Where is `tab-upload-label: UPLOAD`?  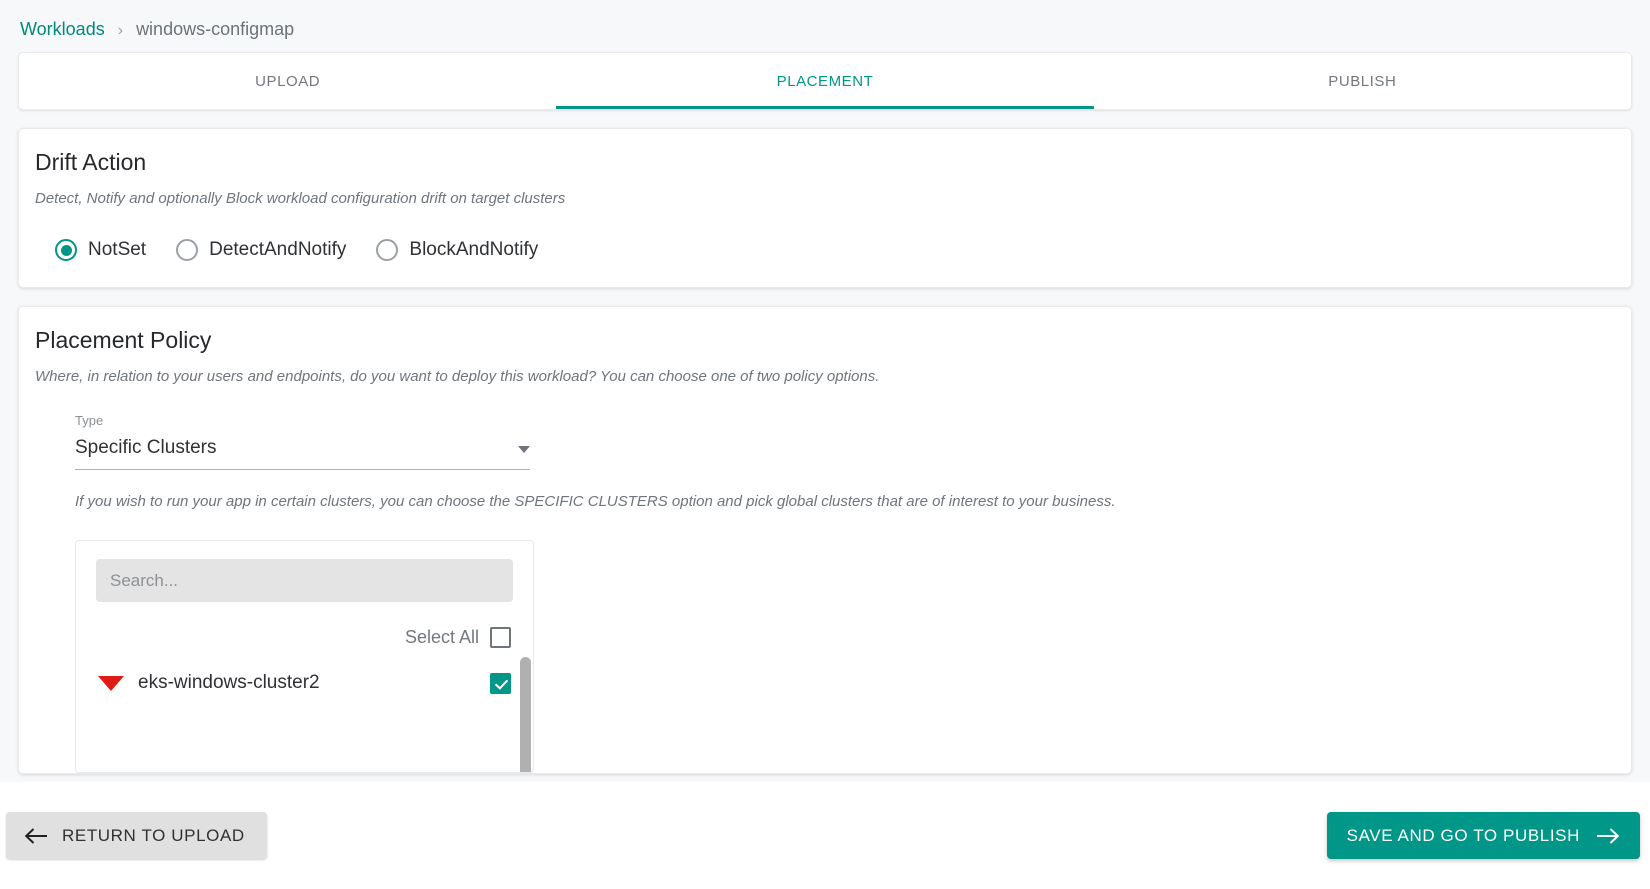
tab-upload-label: UPLOAD is located at coordinates (288, 81).